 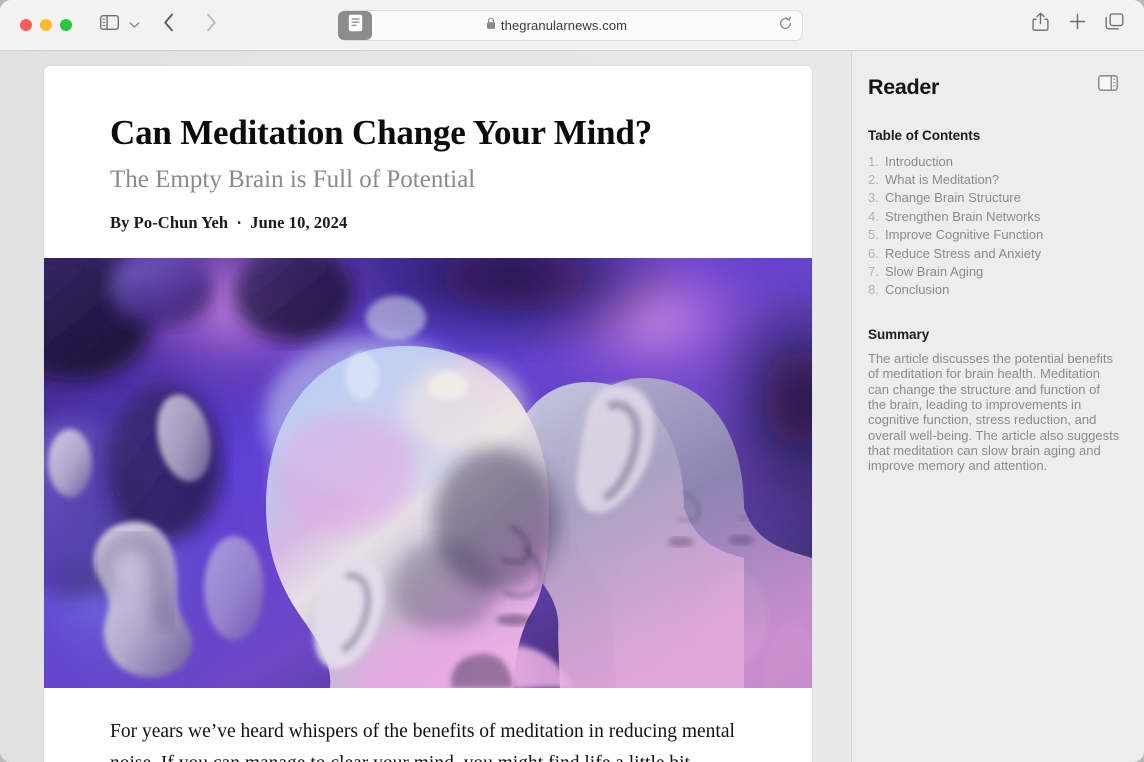 What do you see at coordinates (873, 161) in the screenshot?
I see `toc-item-number: 1.` at bounding box center [873, 161].